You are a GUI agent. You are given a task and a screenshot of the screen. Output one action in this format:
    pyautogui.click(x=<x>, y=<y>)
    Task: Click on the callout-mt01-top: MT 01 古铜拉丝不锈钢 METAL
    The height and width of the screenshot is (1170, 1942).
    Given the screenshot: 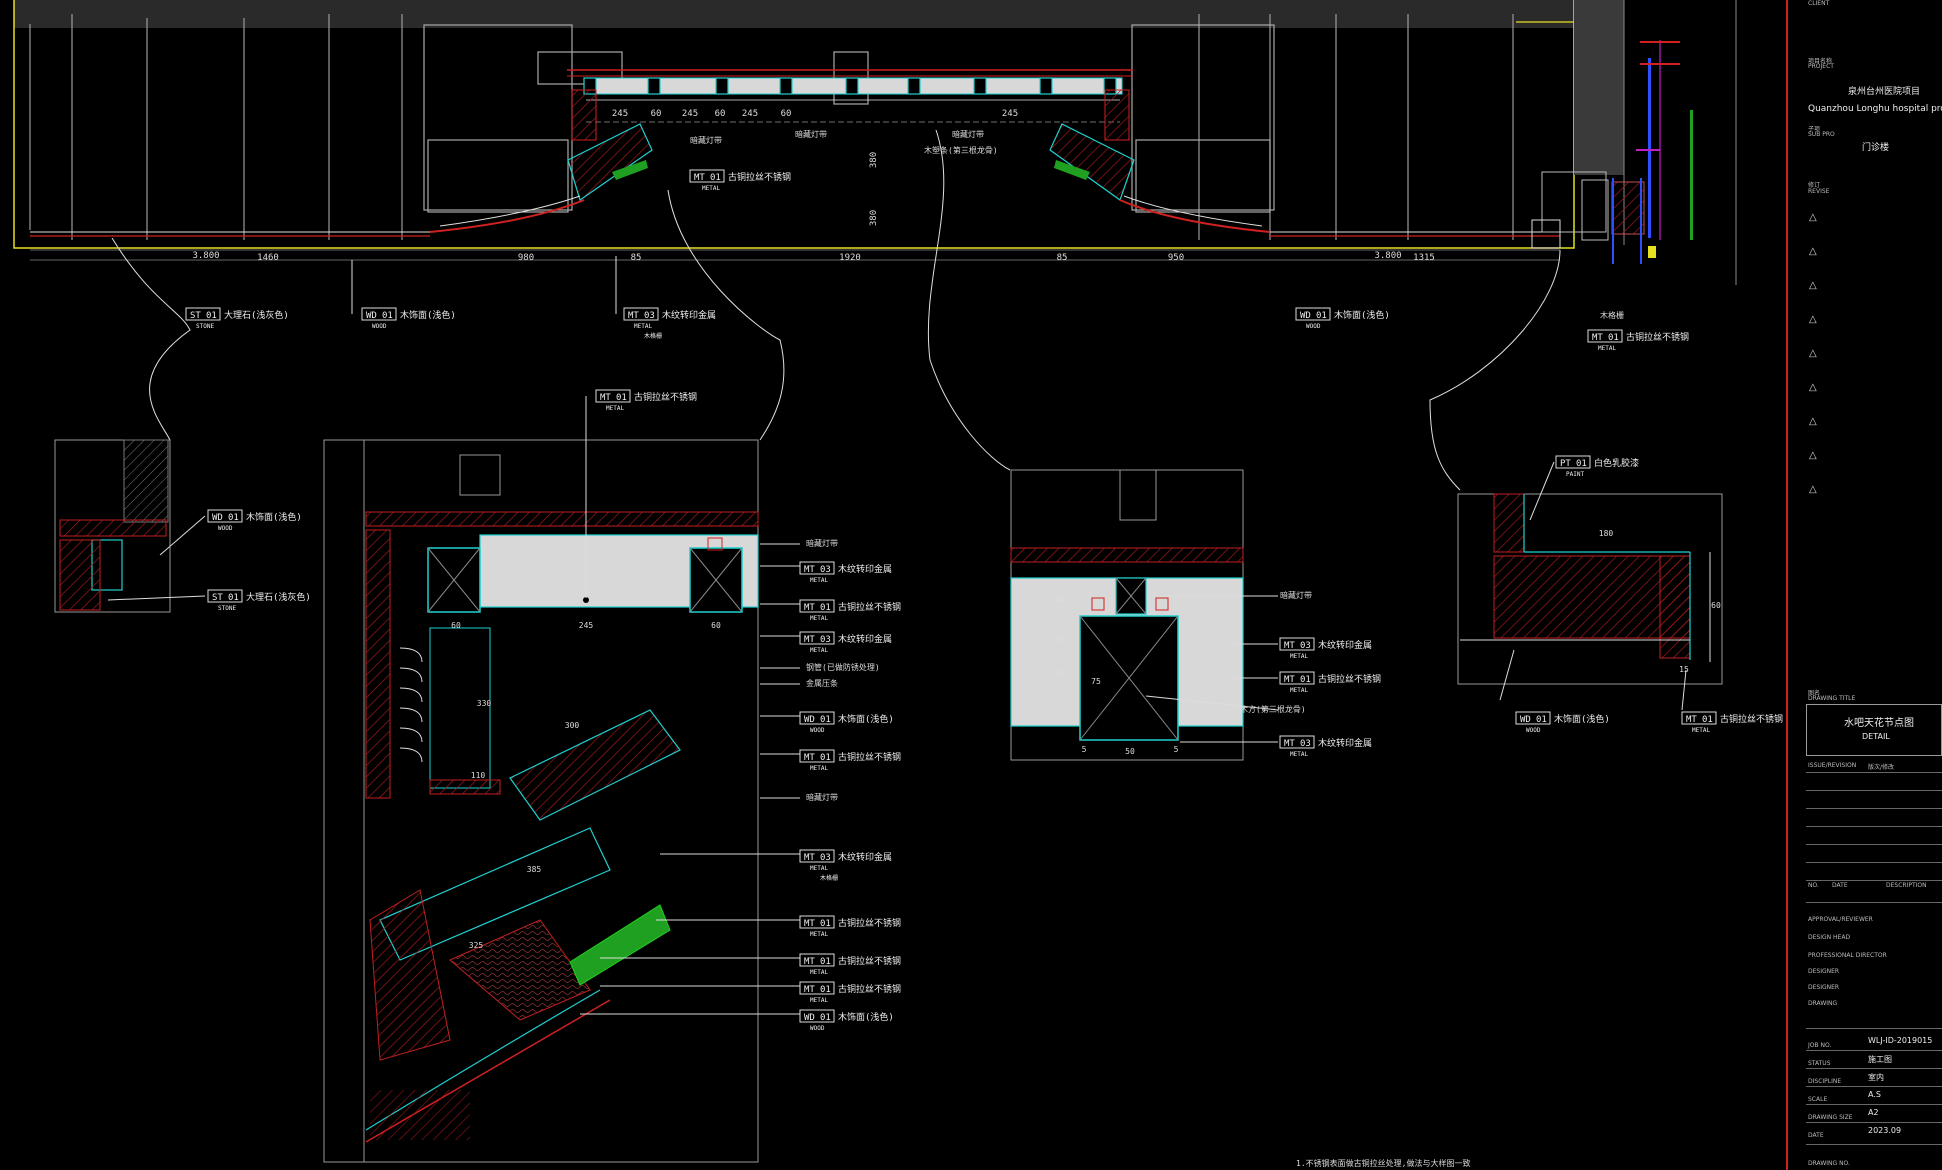 What is the action you would take?
    pyautogui.click(x=740, y=180)
    